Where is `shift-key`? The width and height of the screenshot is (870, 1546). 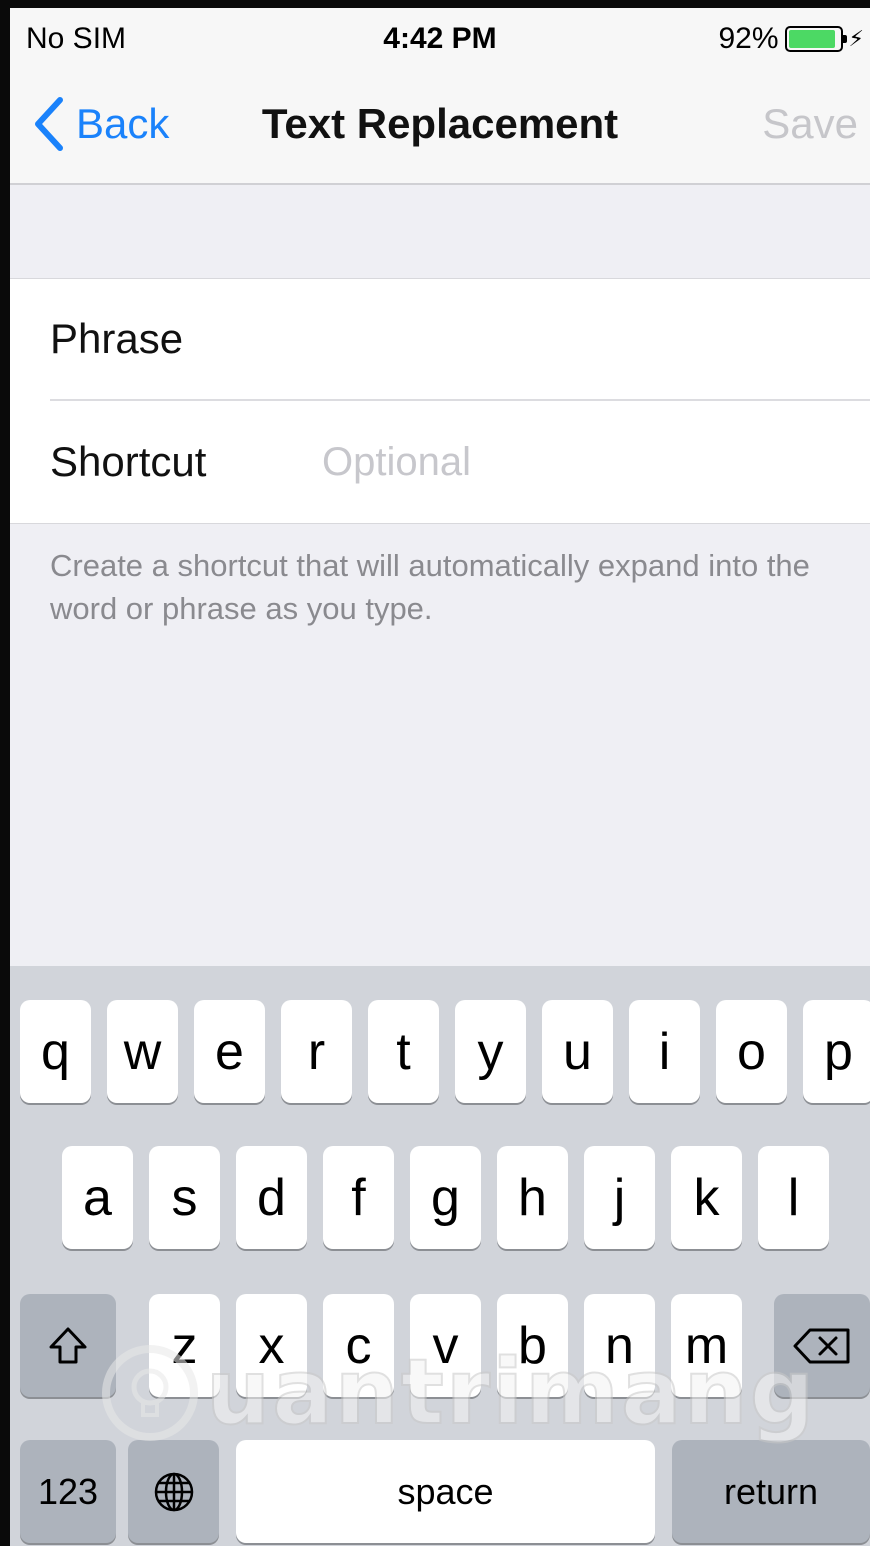
shift-key is located at coordinates (68, 1345).